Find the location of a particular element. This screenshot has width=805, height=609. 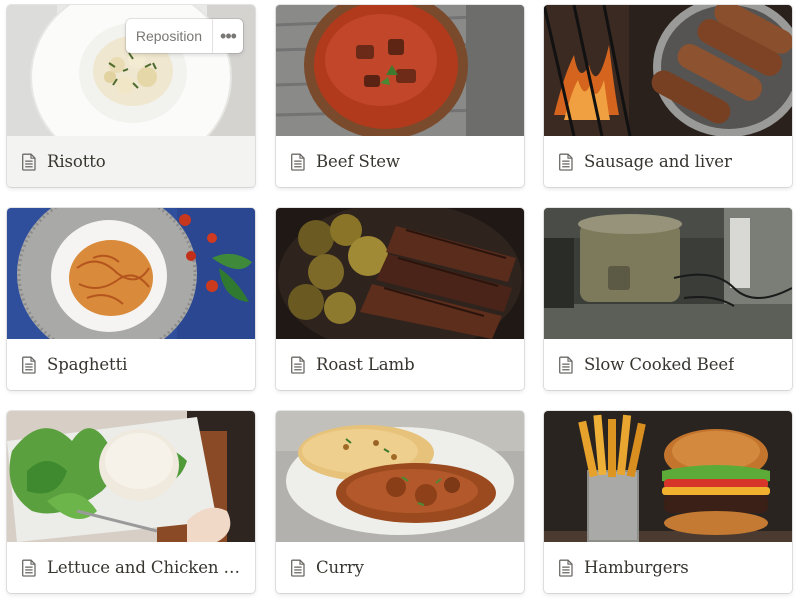

more-horizontal-icon: ••• is located at coordinates (228, 36).